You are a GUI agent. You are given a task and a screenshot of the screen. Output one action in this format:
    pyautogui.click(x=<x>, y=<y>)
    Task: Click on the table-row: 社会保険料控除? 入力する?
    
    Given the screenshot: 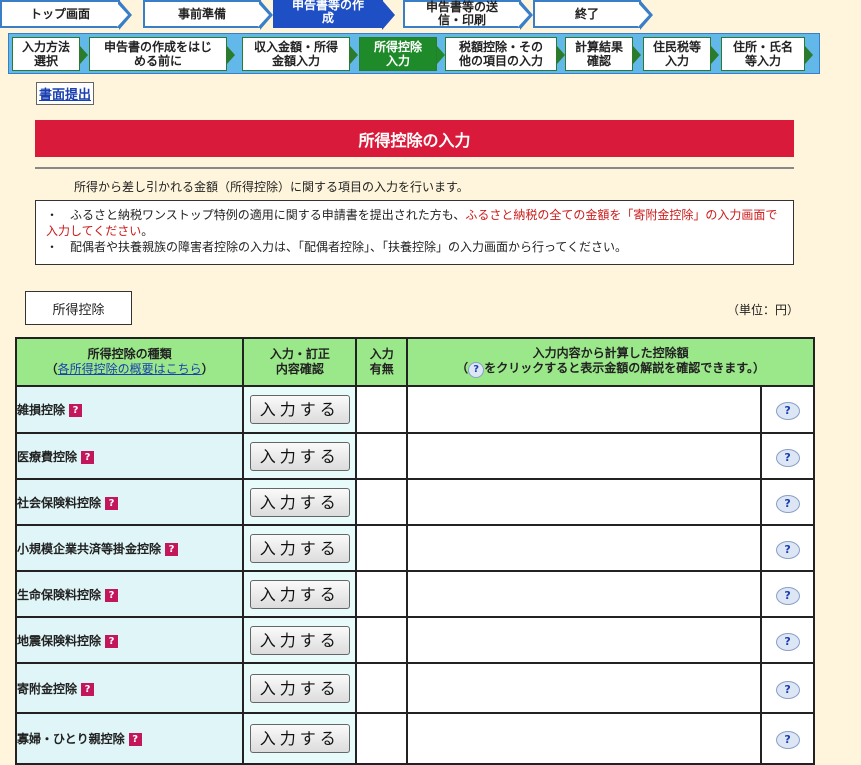 What is the action you would take?
    pyautogui.click(x=414, y=502)
    